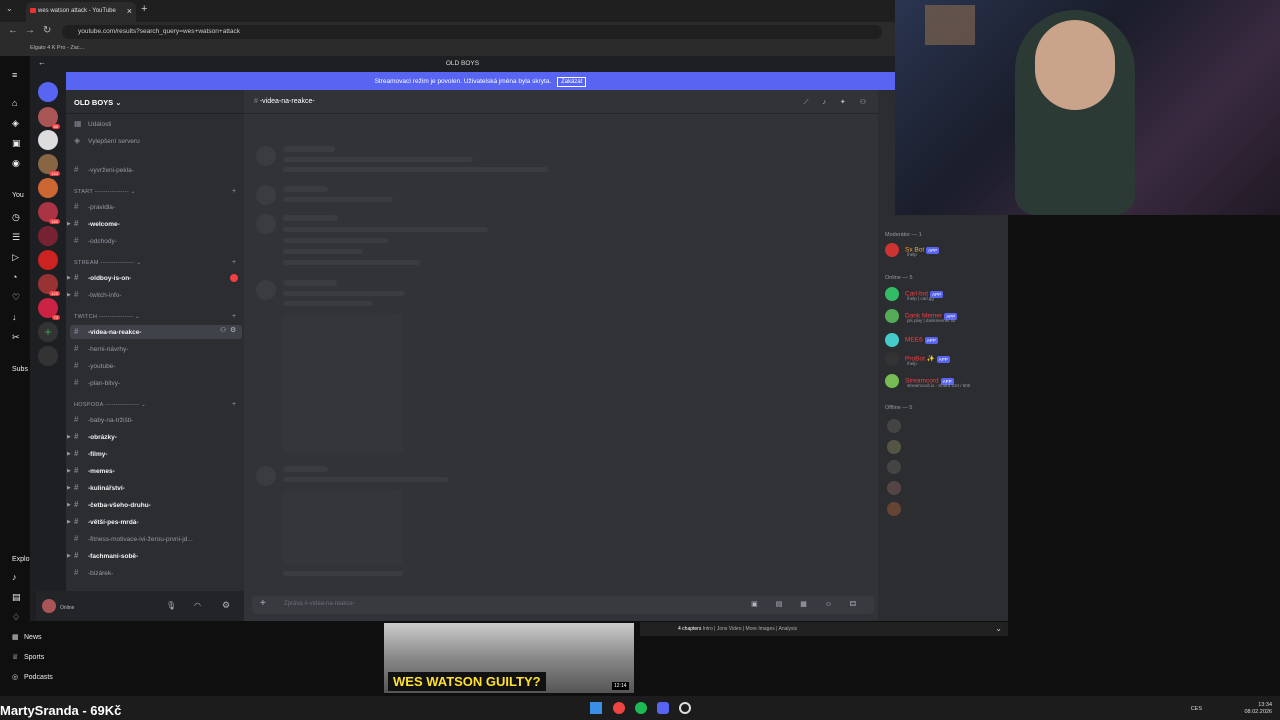 The width and height of the screenshot is (1280, 720). What do you see at coordinates (106, 555) in the screenshot?
I see `channel-fachmani: # -fachmani-sobě-` at bounding box center [106, 555].